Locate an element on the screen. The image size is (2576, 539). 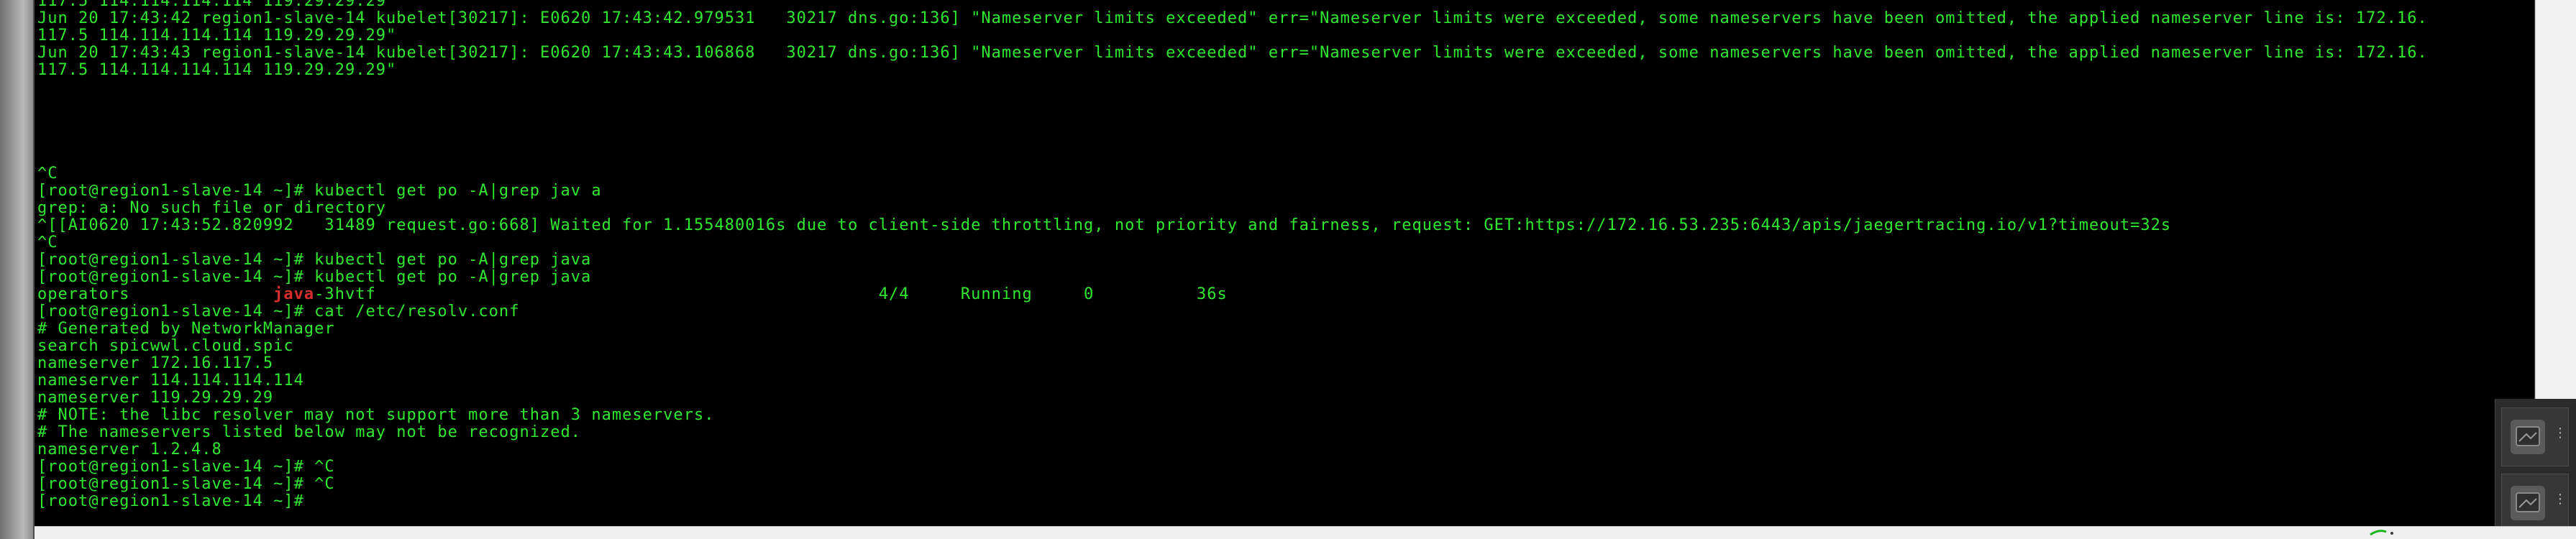
terminal-line: nameserver 172.16.117.5 is located at coordinates (155, 363).